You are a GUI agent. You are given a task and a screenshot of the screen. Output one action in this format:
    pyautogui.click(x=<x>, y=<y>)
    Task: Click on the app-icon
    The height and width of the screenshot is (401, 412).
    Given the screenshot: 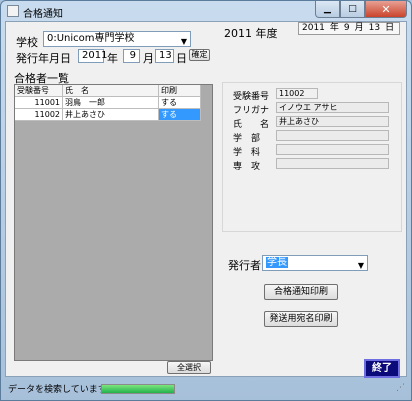 What is the action you would take?
    pyautogui.click(x=13, y=11)
    